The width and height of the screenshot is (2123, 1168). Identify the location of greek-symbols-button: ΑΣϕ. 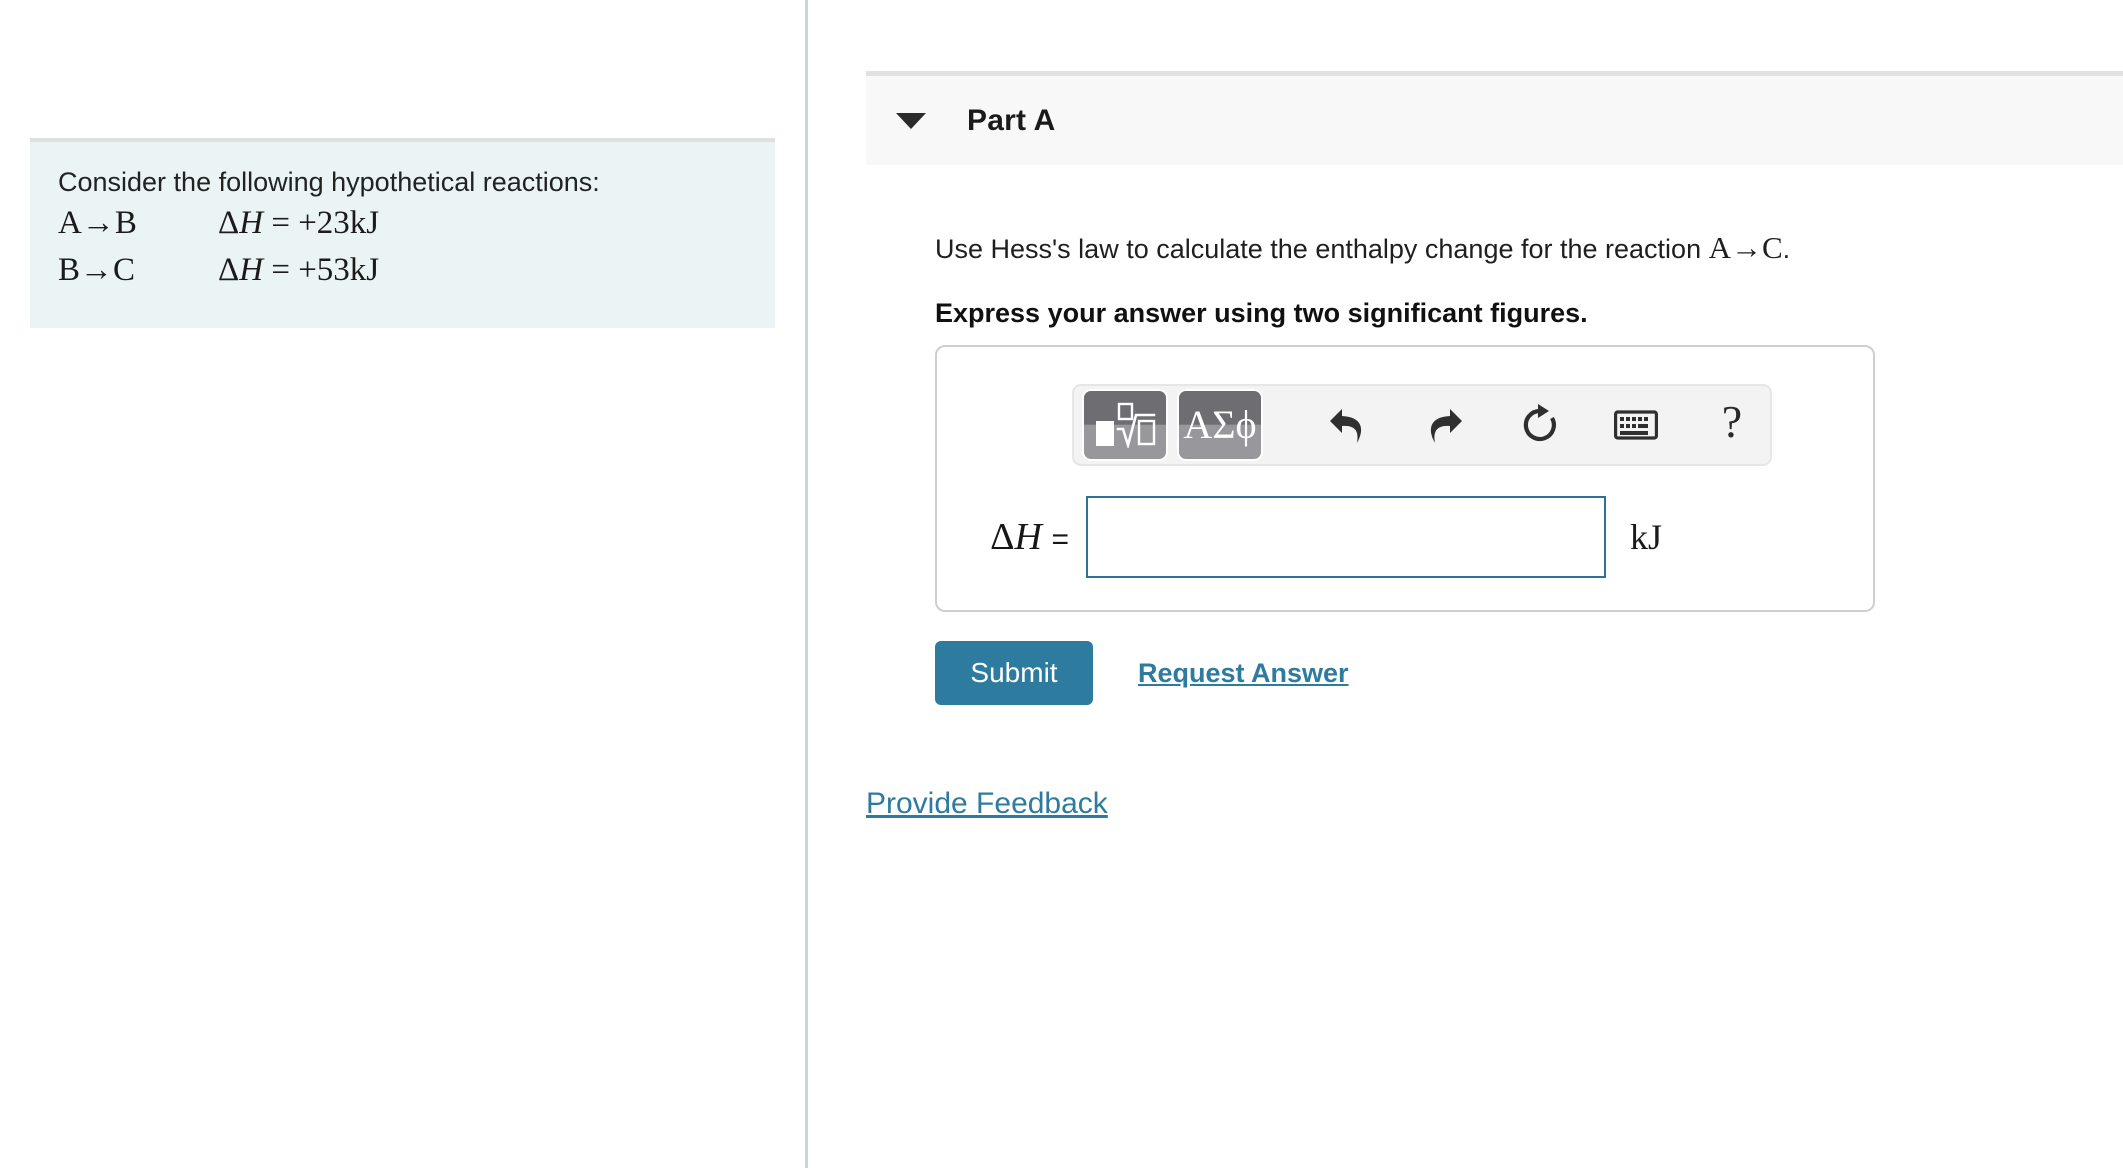
(1220, 425).